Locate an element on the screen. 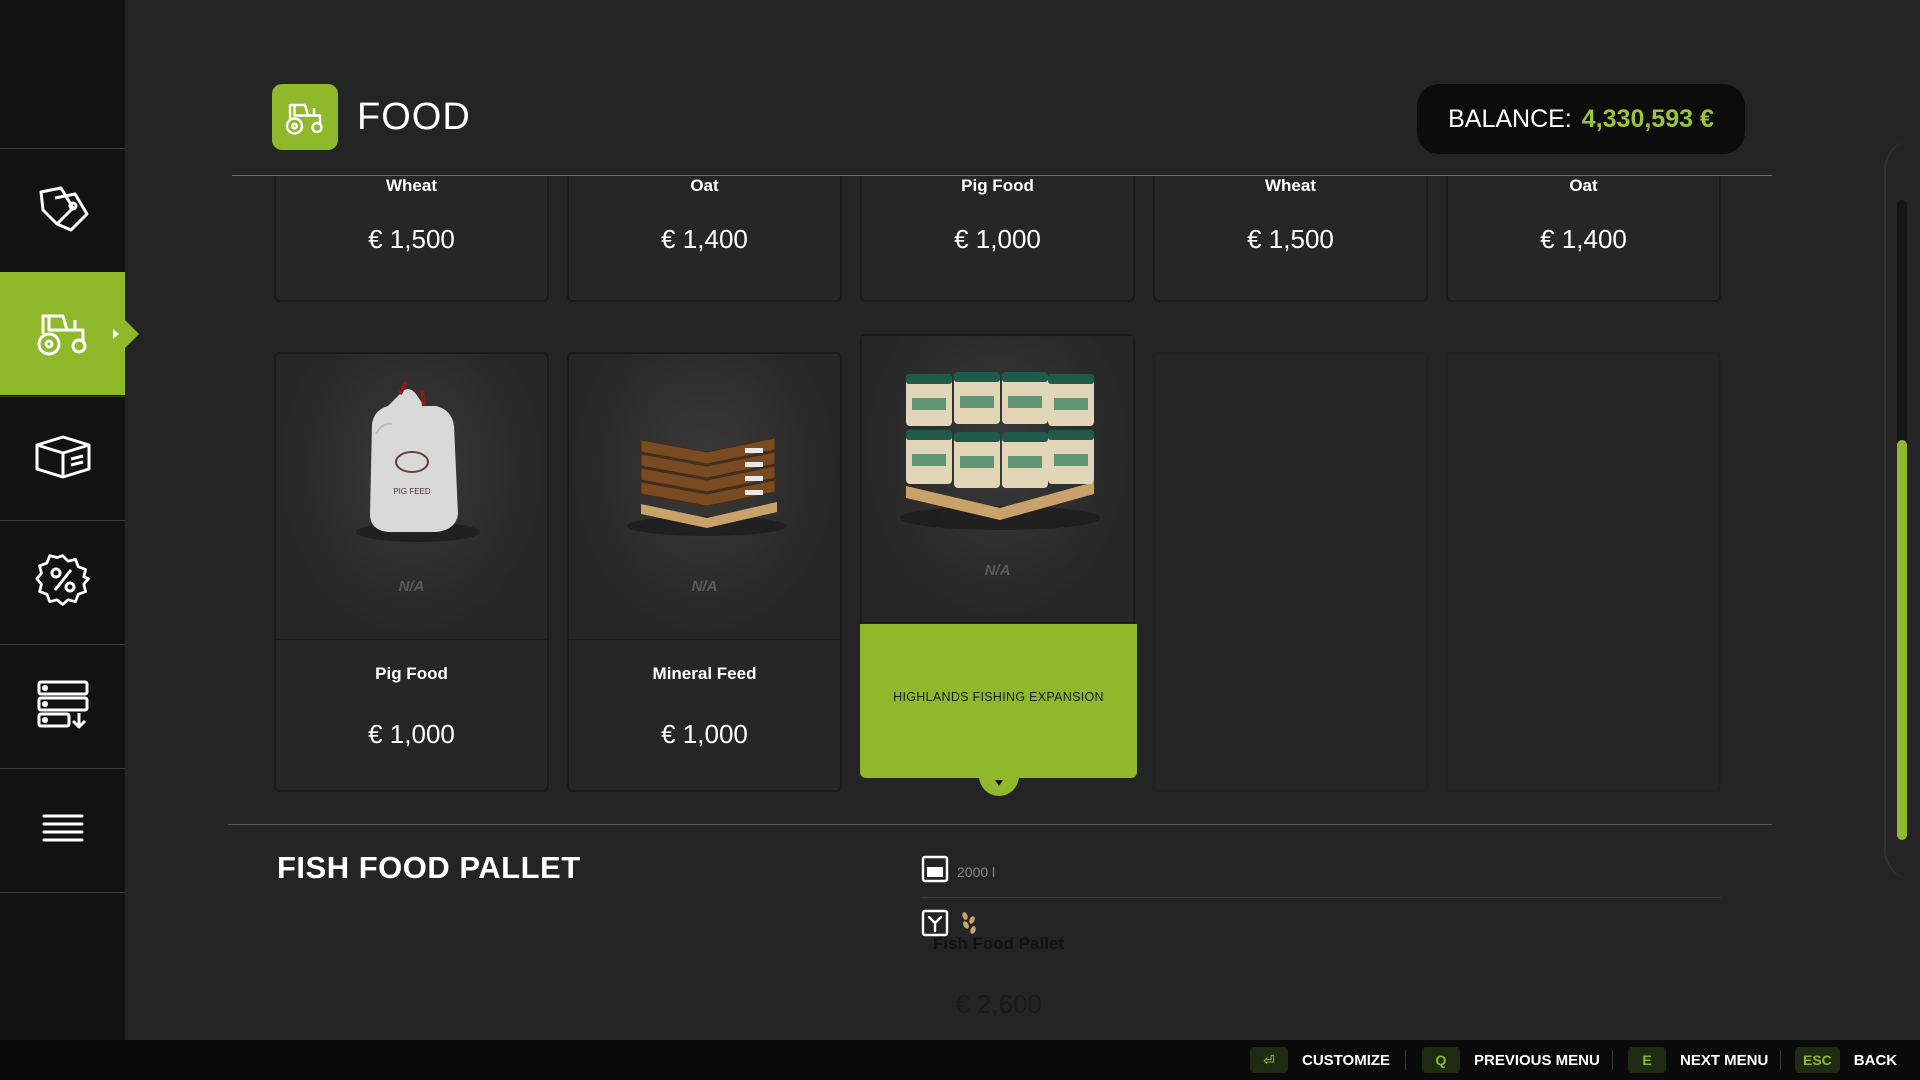  sidebar-item-menu is located at coordinates (62, 829).